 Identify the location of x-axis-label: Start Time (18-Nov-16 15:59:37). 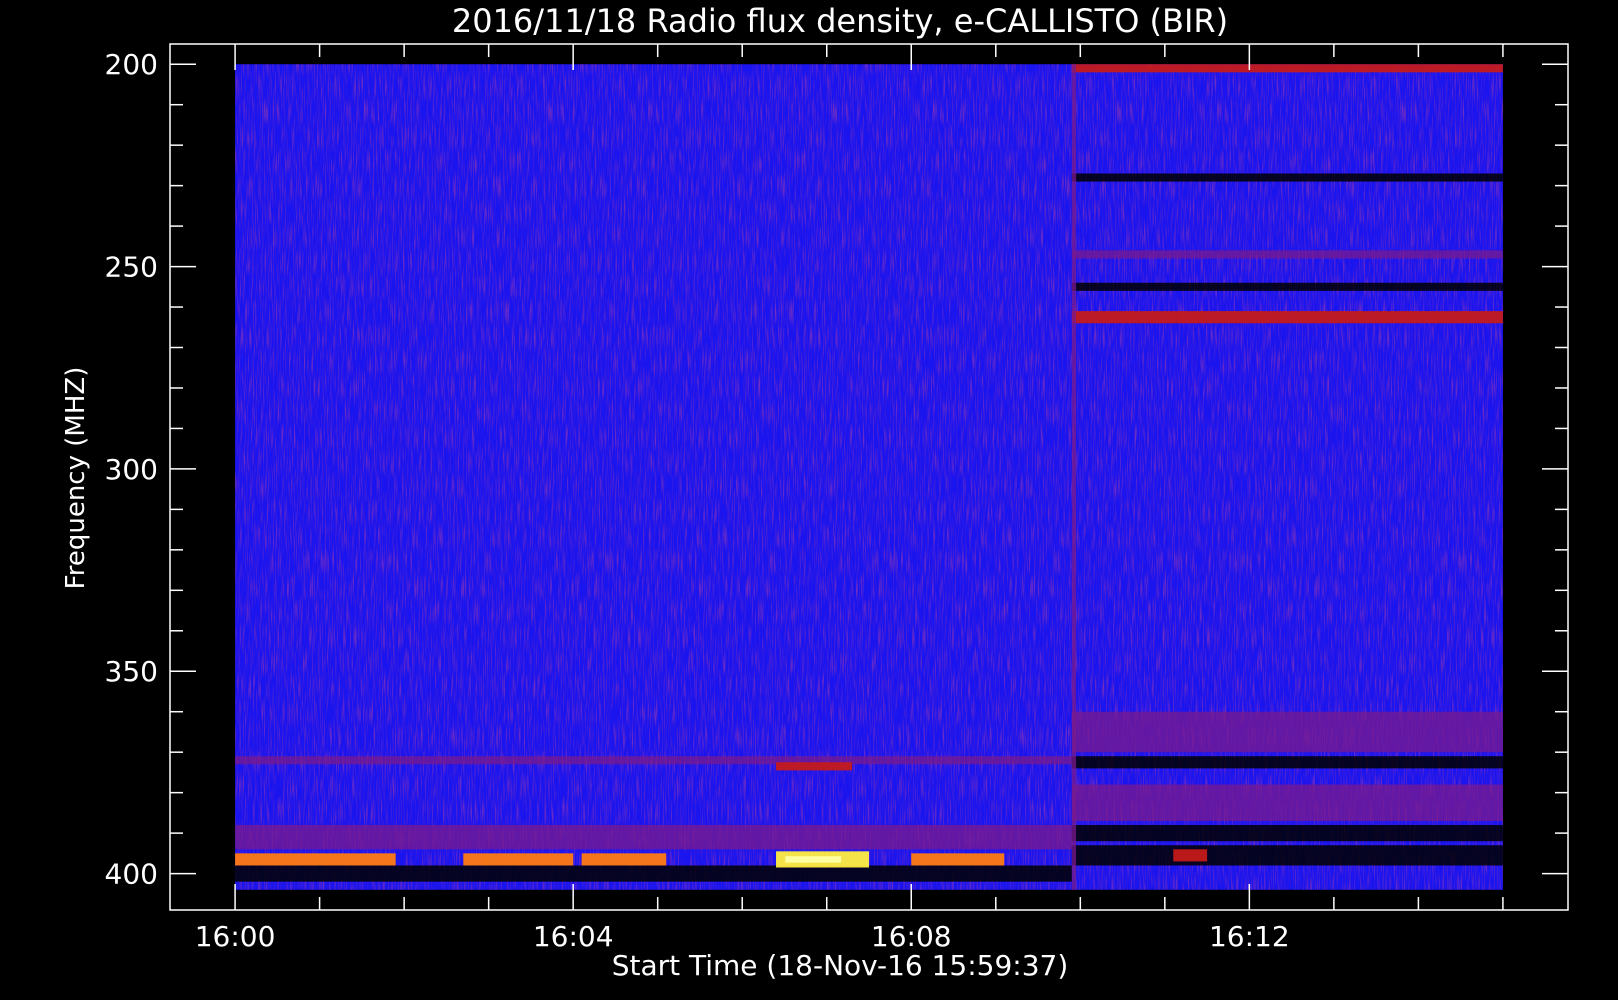
(840, 965).